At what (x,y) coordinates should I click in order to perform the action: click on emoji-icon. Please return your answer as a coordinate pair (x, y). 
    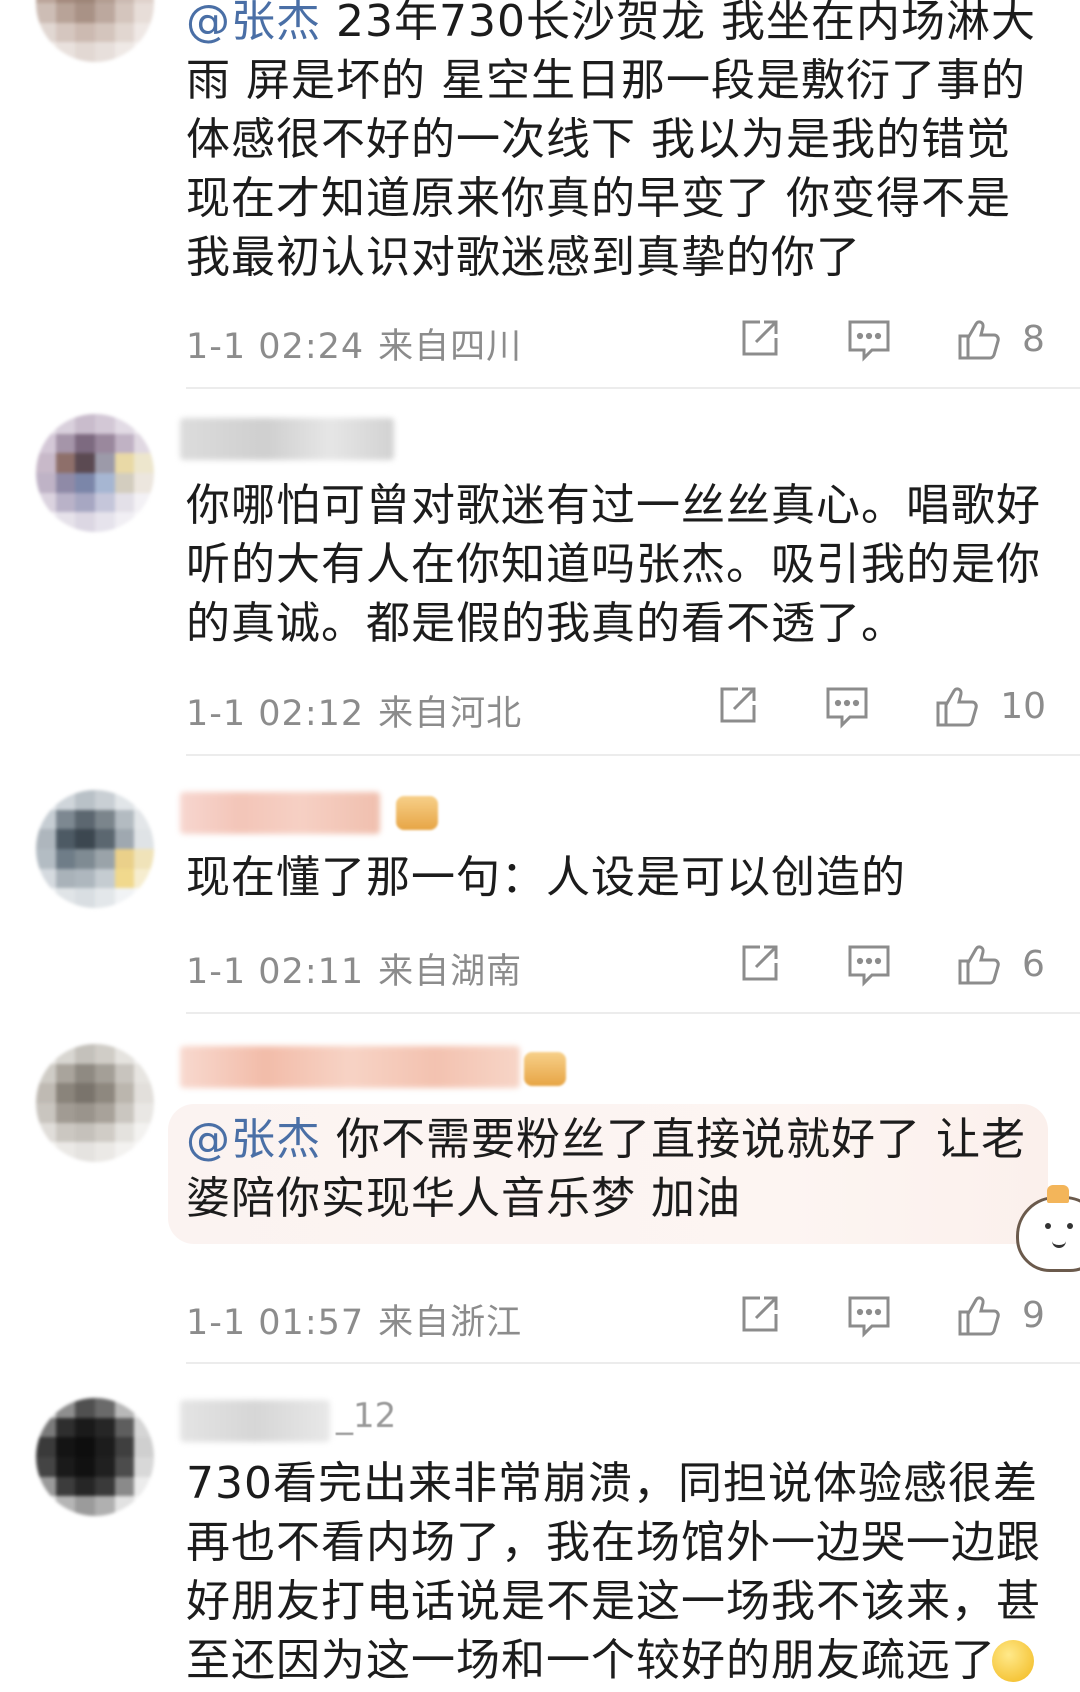
    Looking at the image, I should click on (1013, 1661).